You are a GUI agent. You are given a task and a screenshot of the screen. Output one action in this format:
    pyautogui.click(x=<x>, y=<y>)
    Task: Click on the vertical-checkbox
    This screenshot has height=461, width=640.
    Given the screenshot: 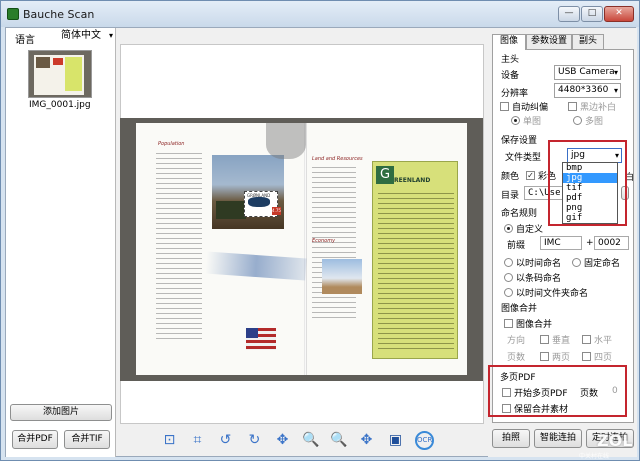 What is the action you would take?
    pyautogui.click(x=544, y=339)
    